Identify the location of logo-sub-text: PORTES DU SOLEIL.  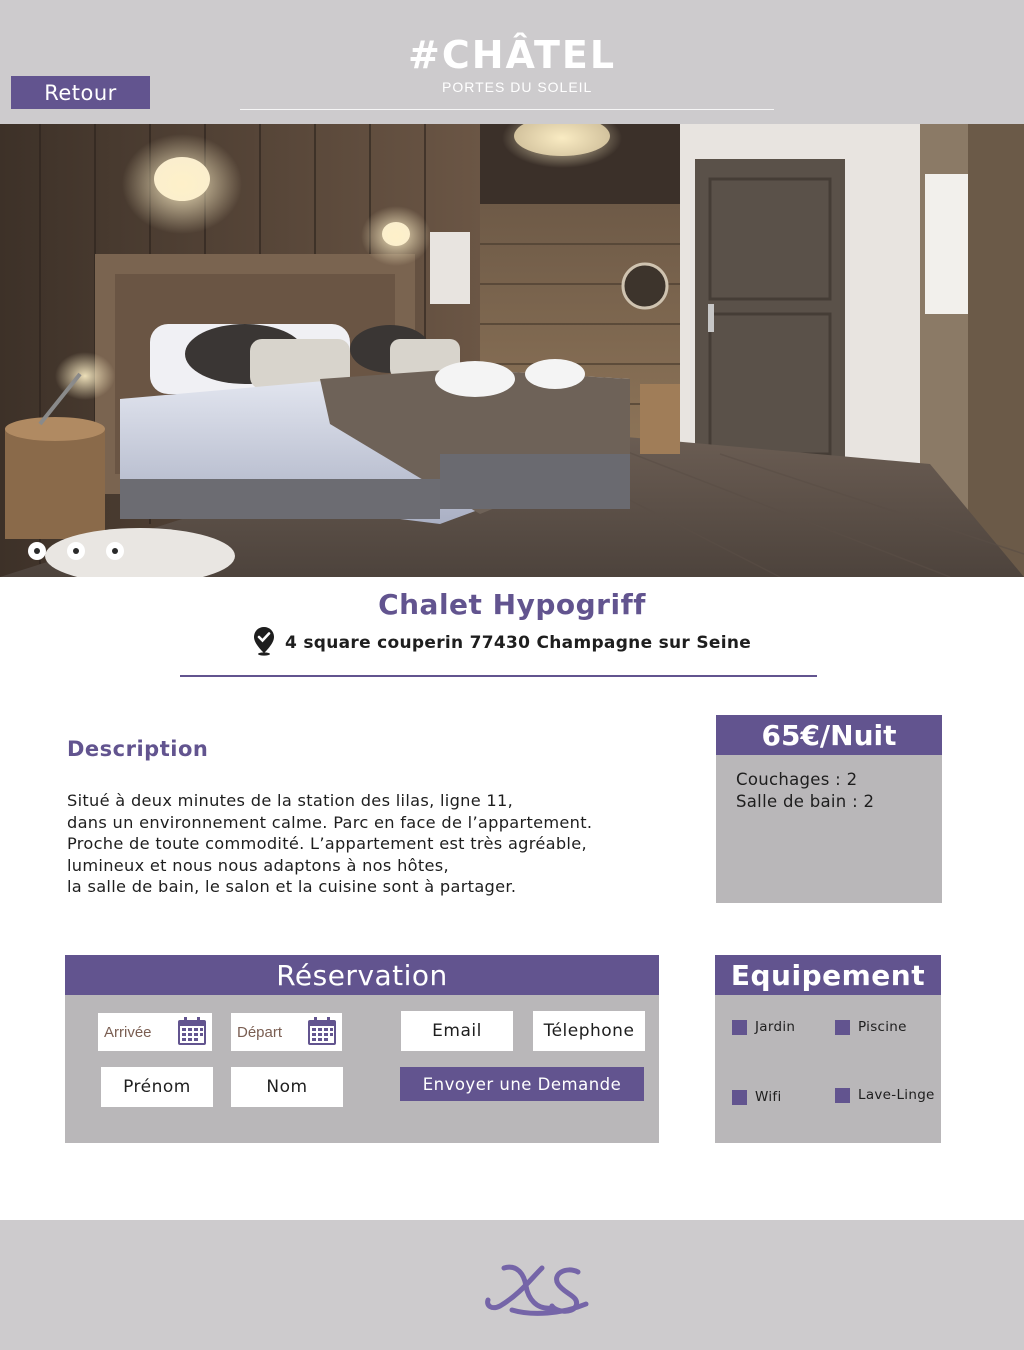
(517, 87).